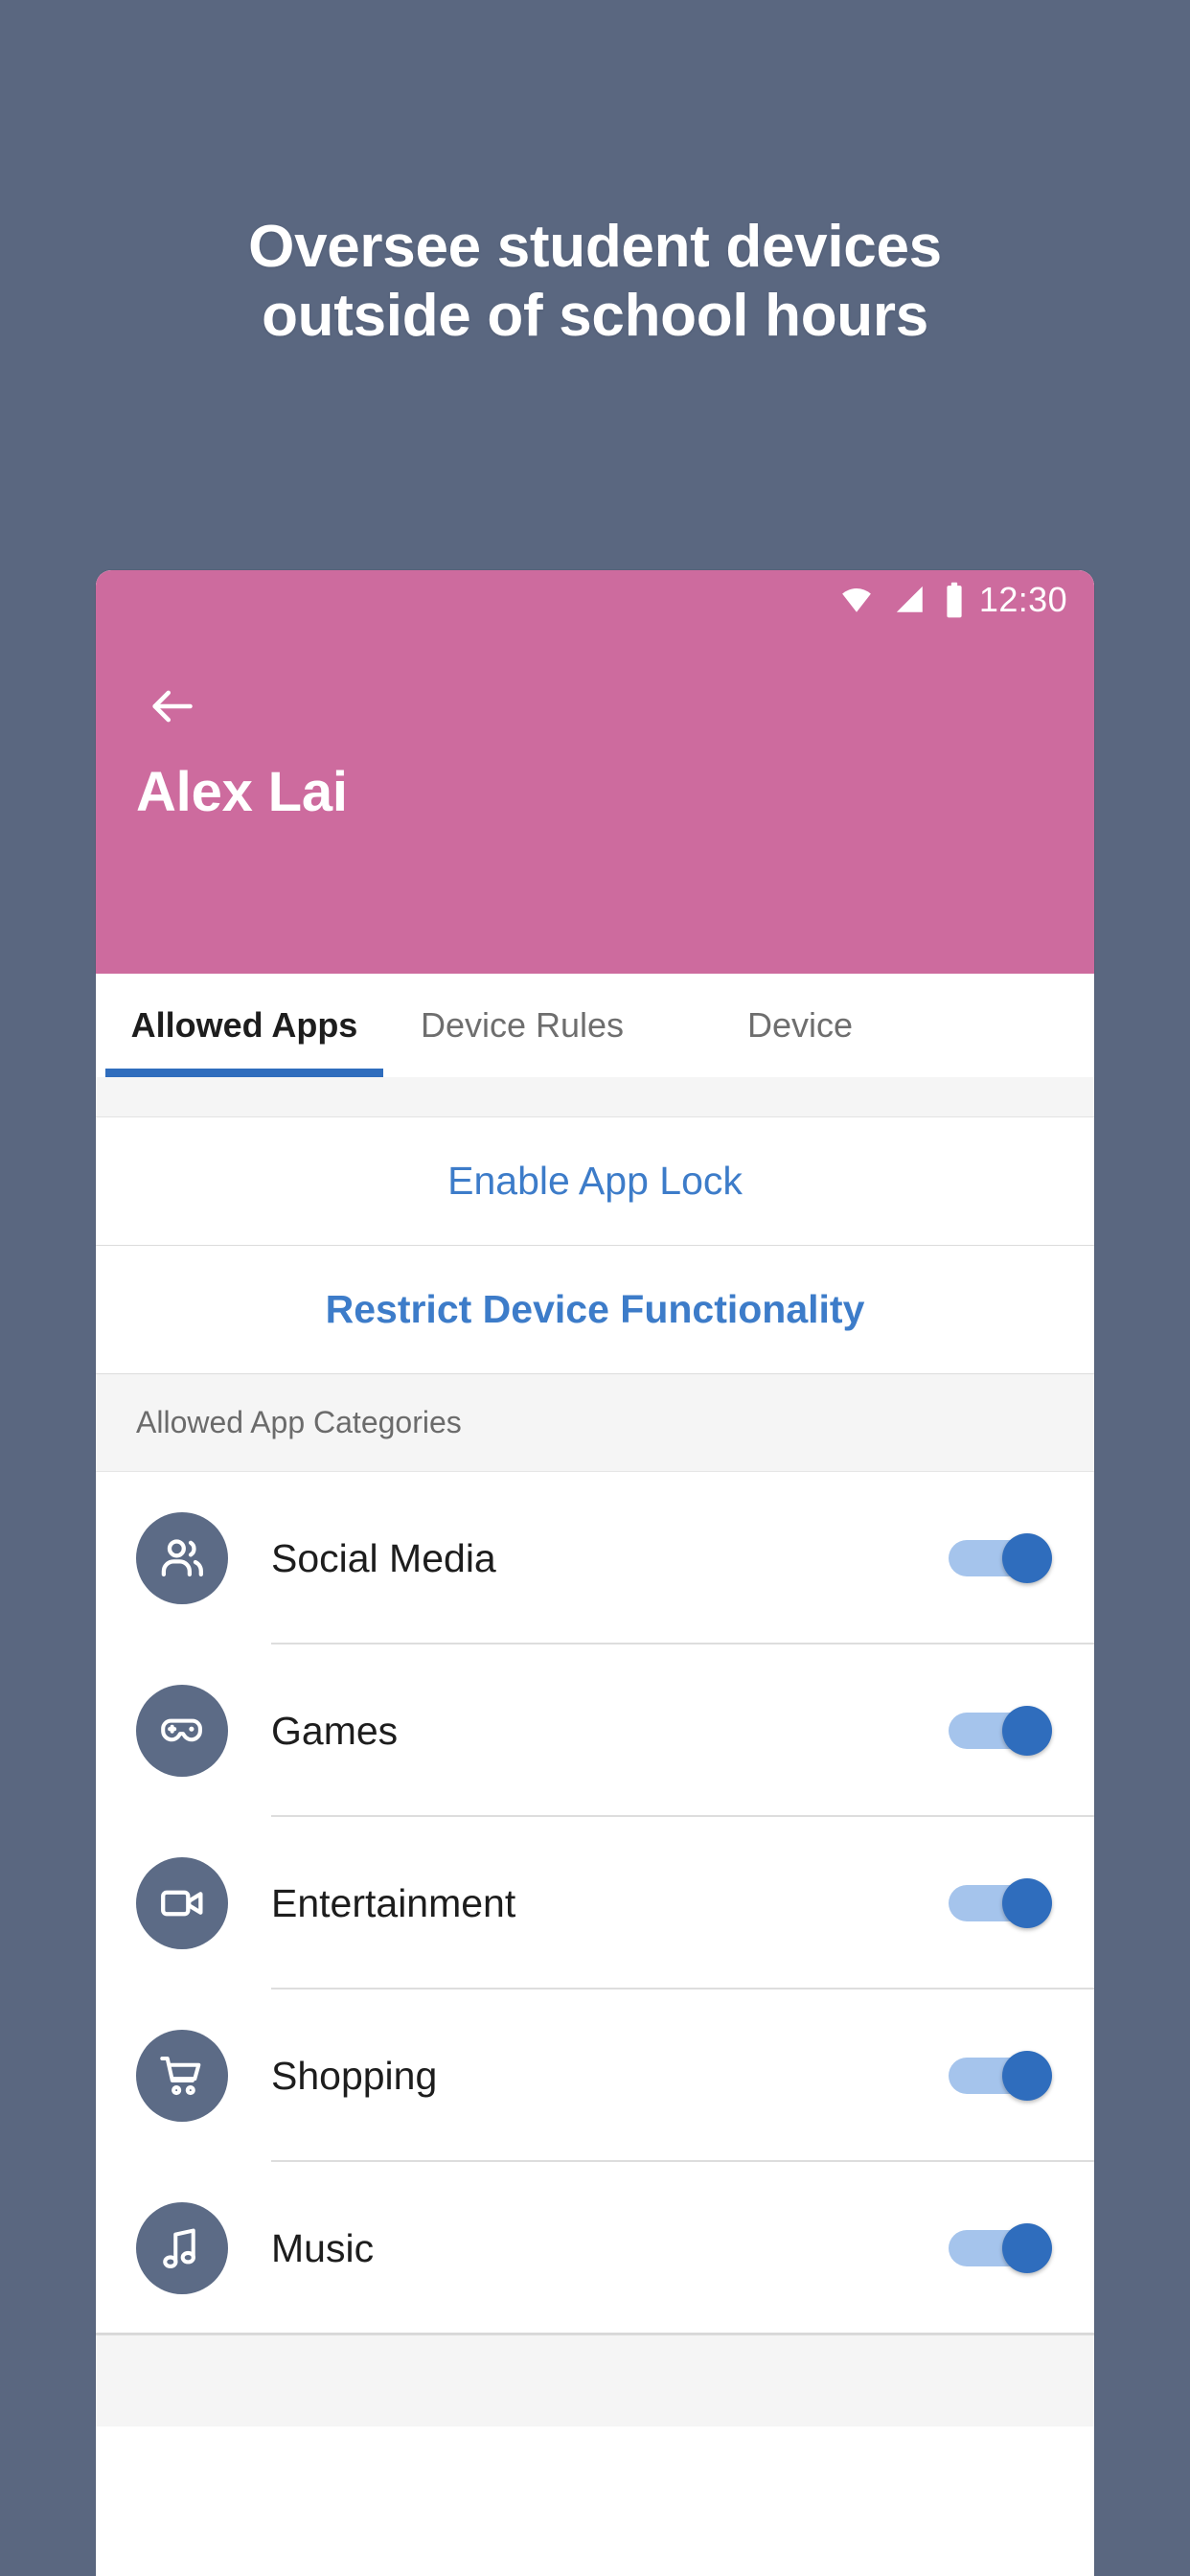  I want to click on restrict-device-functionality-label: Restrict Device Functionality, so click(595, 1309).